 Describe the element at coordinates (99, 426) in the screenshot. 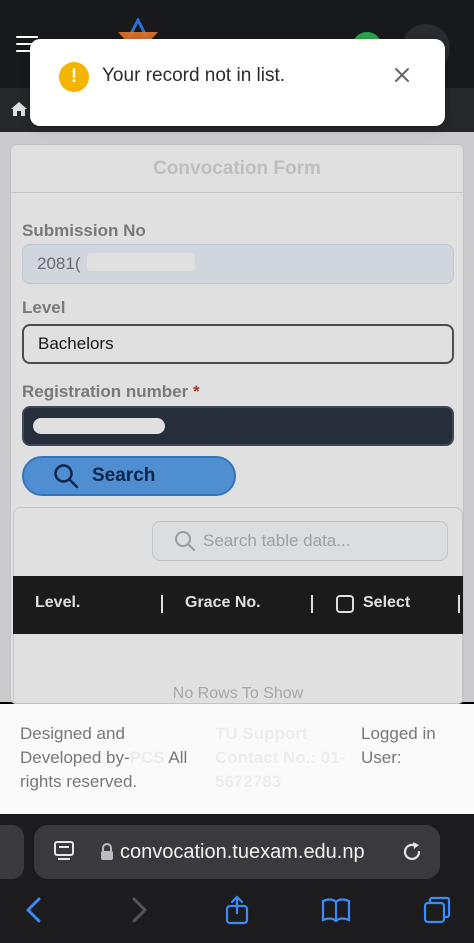

I see `redaction-scribble` at that location.